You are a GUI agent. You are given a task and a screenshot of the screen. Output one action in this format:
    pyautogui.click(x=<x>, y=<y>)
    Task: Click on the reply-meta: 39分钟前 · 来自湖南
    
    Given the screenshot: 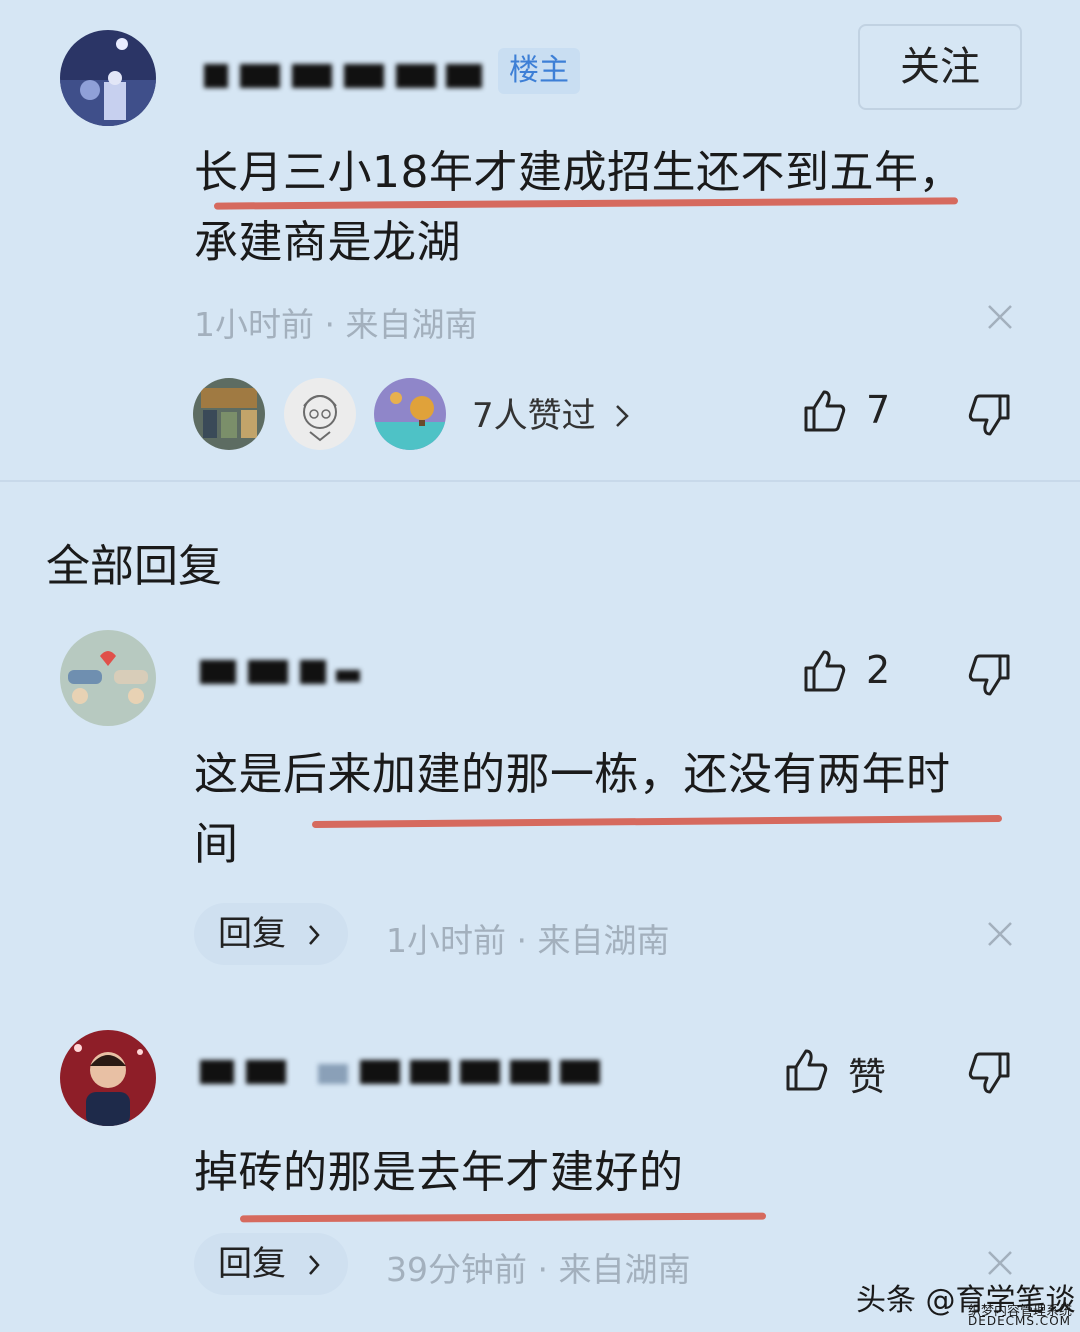 What is the action you would take?
    pyautogui.click(x=538, y=1269)
    